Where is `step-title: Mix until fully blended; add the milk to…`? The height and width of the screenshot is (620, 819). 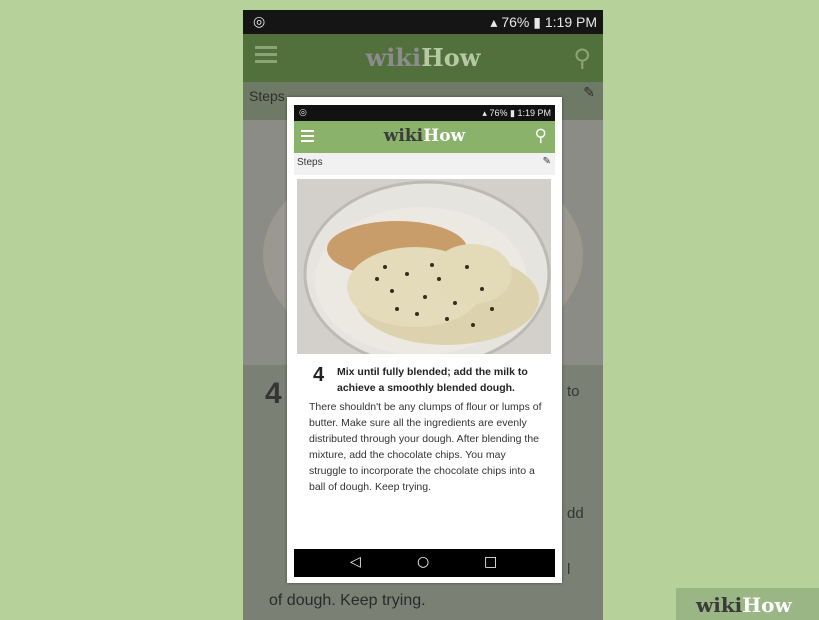 step-title: Mix until fully blended; add the milk to… is located at coordinates (432, 380).